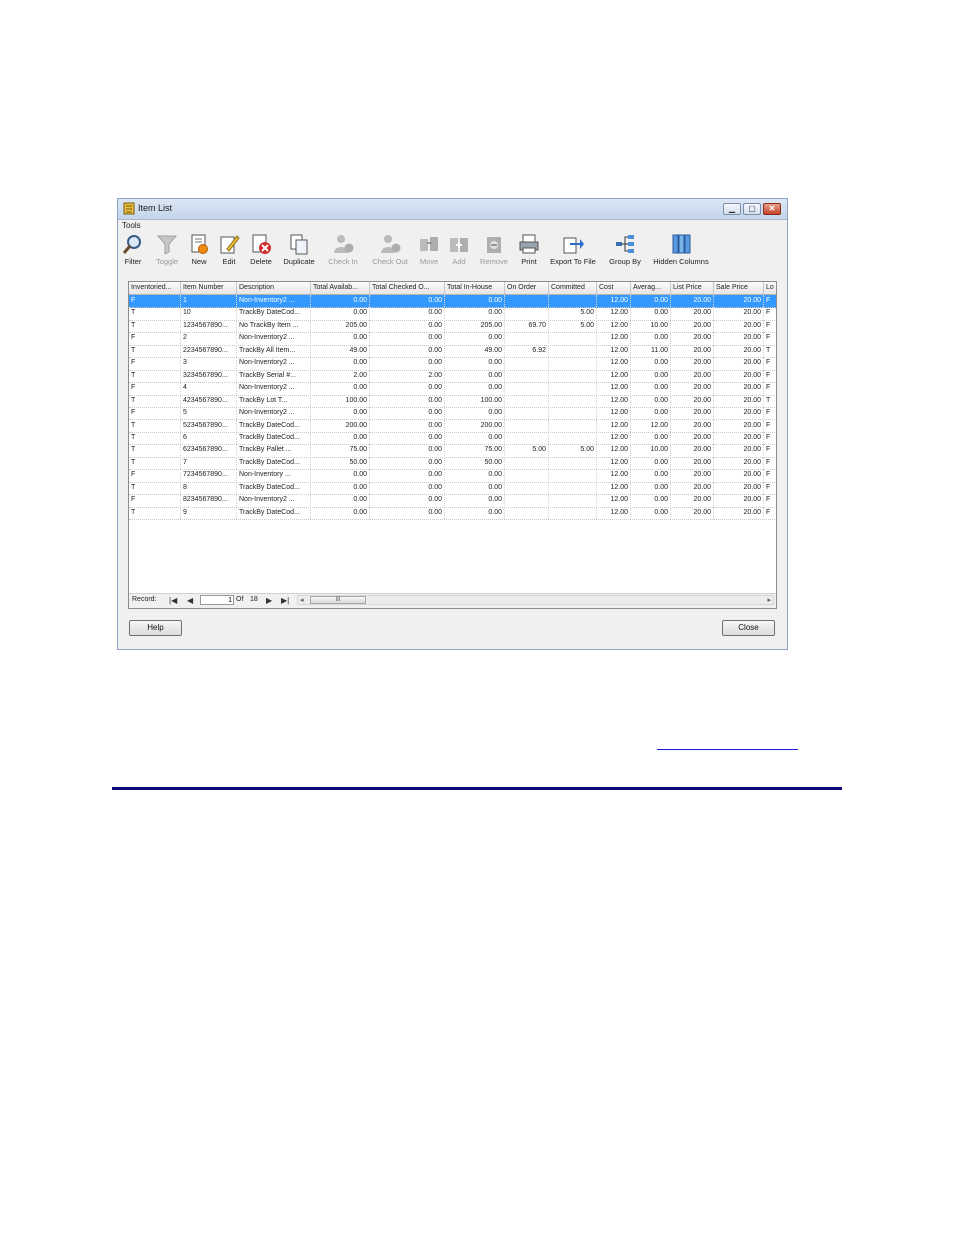 This screenshot has height=1235, width=954. I want to click on toolbar-toggle-button: Toggle, so click(167, 249).